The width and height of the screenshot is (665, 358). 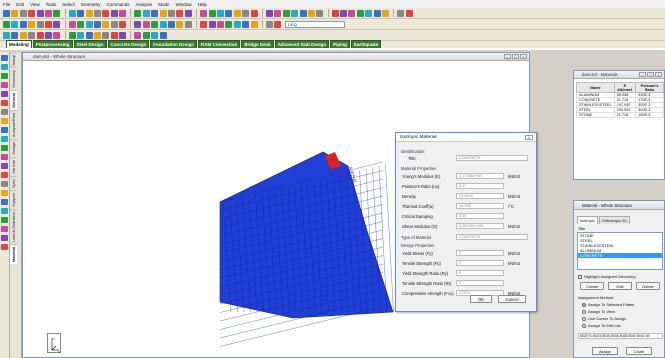 What do you see at coordinates (620, 251) in the screenshot?
I see `material-list: STONE STEEL STAINLESSSTEEL ALUMINUM CONCRETE` at bounding box center [620, 251].